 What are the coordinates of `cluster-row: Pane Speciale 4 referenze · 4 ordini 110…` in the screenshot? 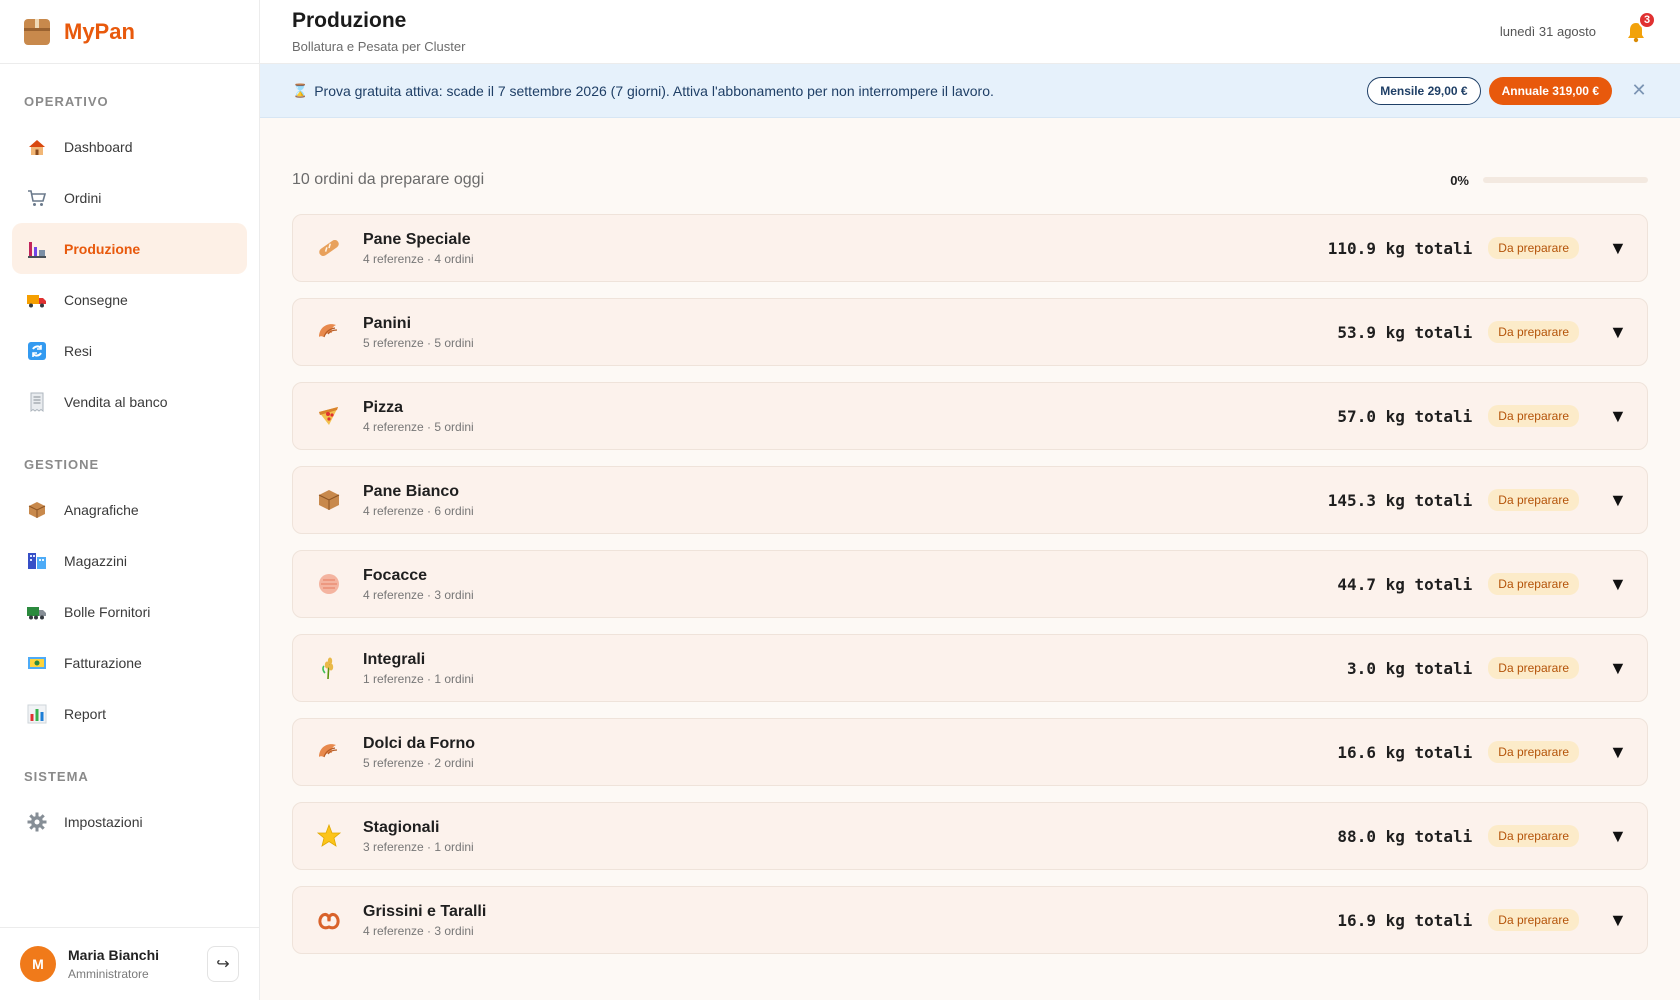 It's located at (970, 248).